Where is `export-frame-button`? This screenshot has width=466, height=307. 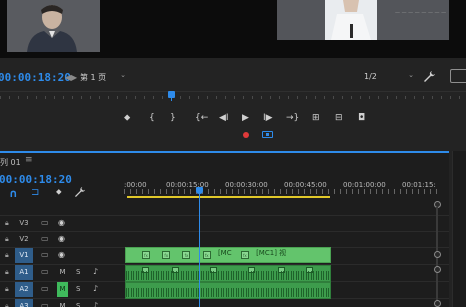
export-frame-button is located at coordinates (458, 76).